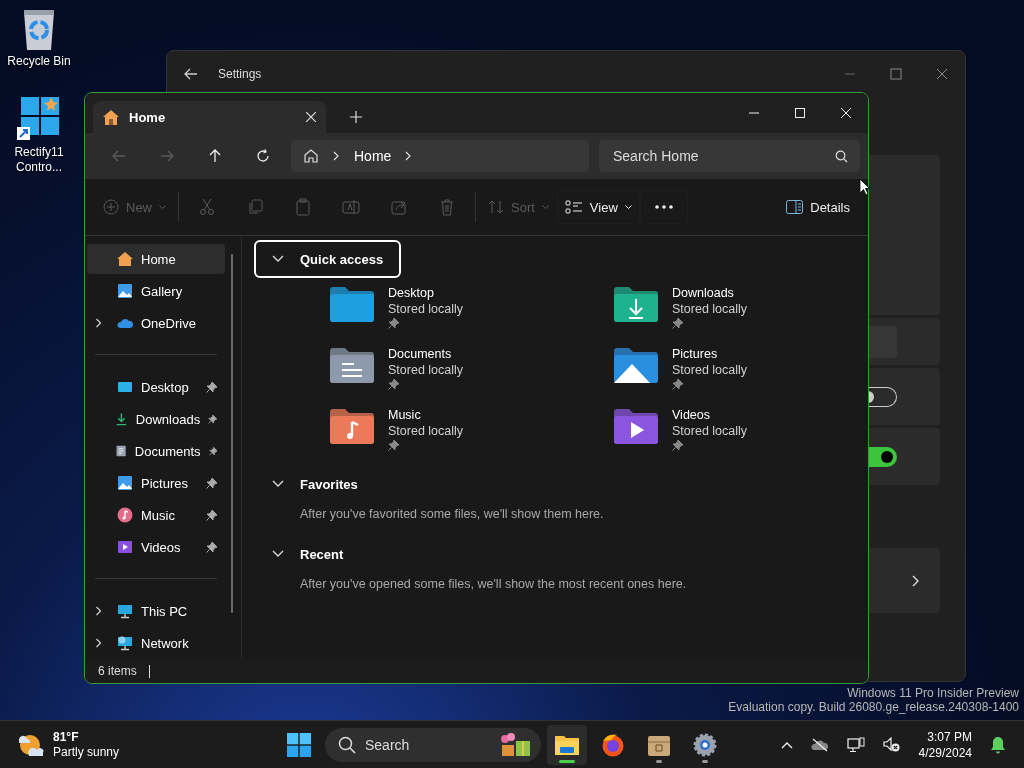  I want to click on sidebar-item: Pictures, so click(156, 483).